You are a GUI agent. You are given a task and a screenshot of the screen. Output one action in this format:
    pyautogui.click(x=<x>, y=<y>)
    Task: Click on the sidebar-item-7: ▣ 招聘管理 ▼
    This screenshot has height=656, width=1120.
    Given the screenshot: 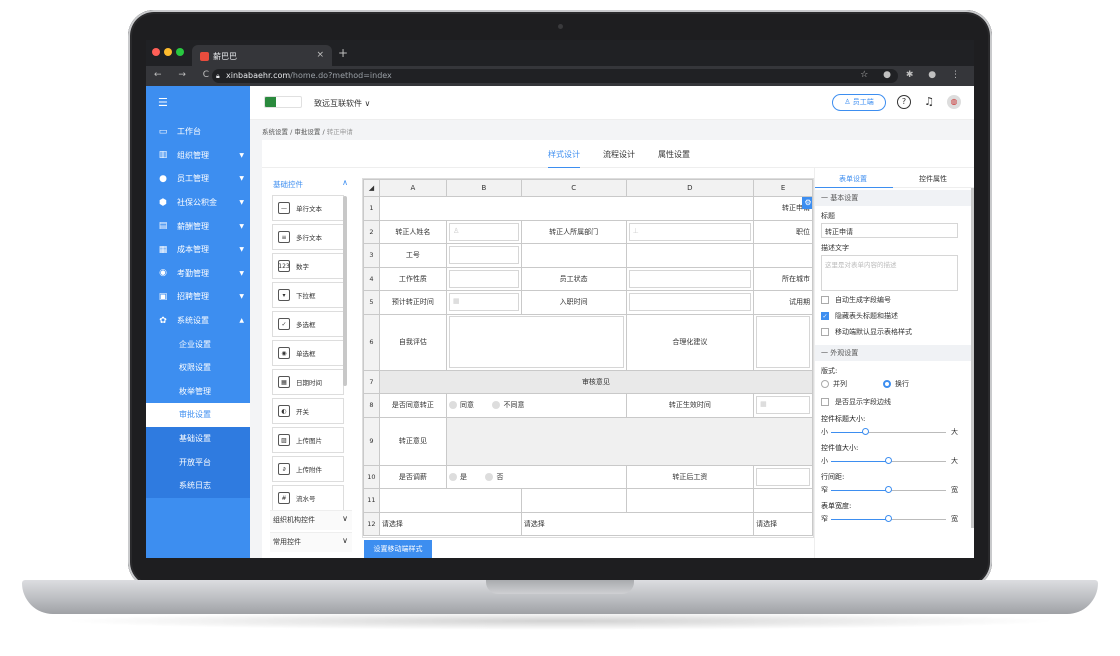 What is the action you would take?
    pyautogui.click(x=198, y=297)
    